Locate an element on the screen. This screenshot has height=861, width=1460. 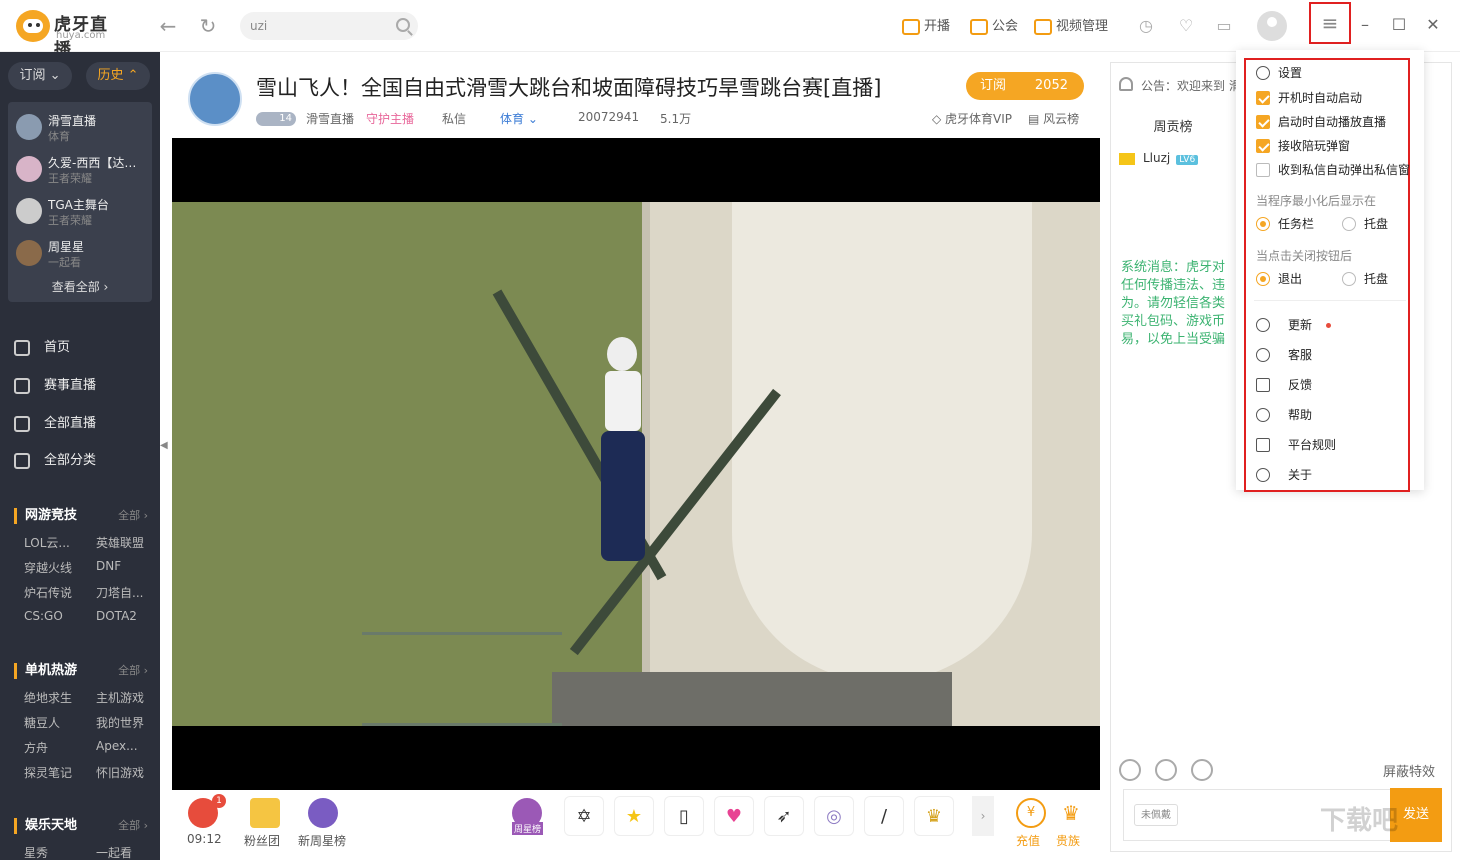
category-link: 探灵笔记 is located at coordinates (48, 772).